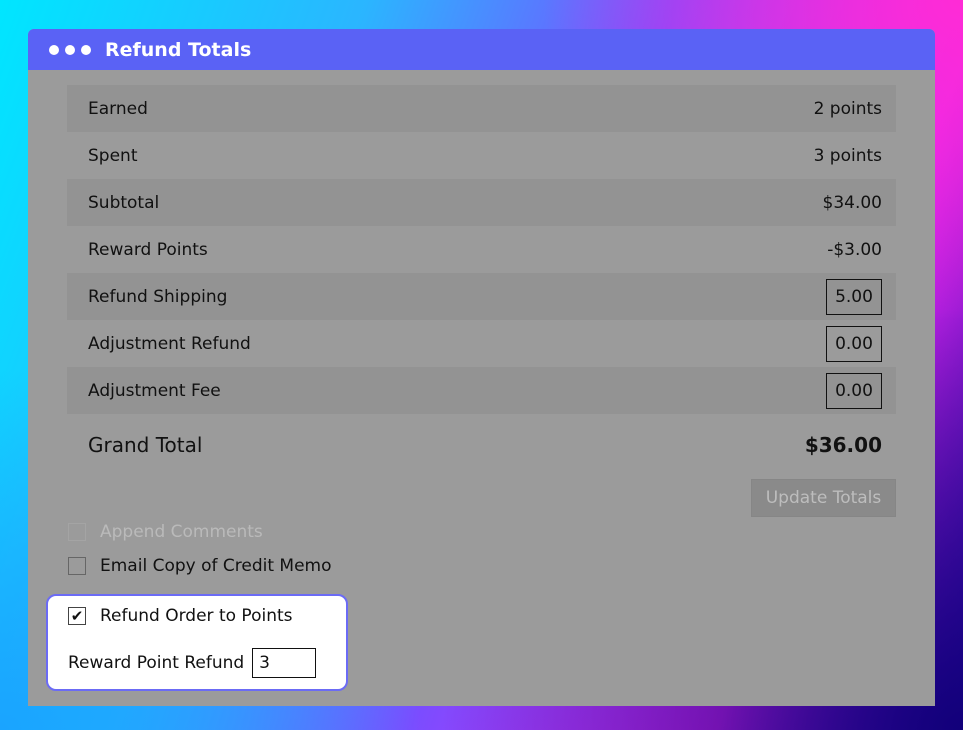  Describe the element at coordinates (156, 663) in the screenshot. I see `reward-point-refund-label: Reward Point Refund` at that location.